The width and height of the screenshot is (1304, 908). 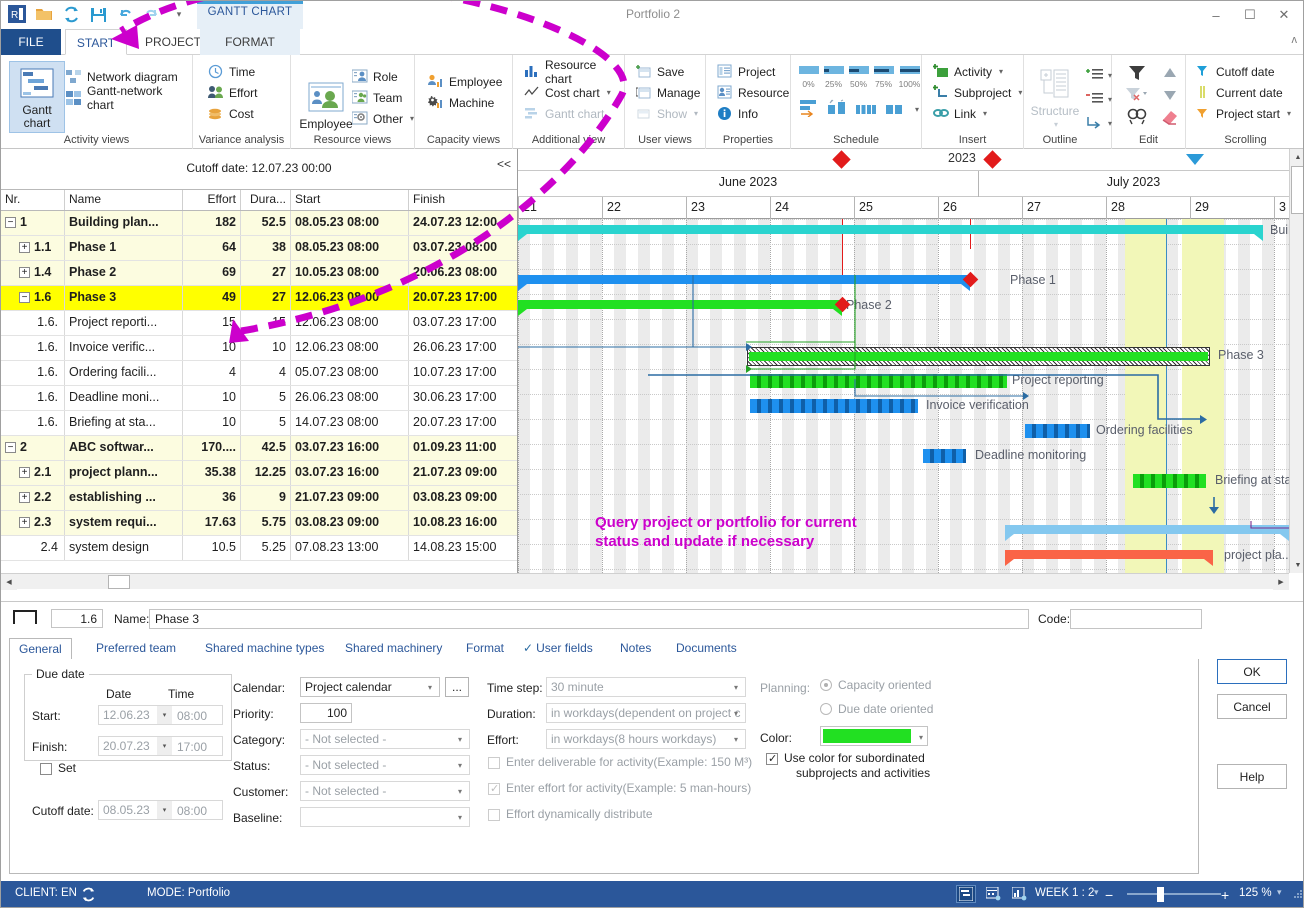 What do you see at coordinates (232, 113) in the screenshot?
I see `cost-button: Cost` at bounding box center [232, 113].